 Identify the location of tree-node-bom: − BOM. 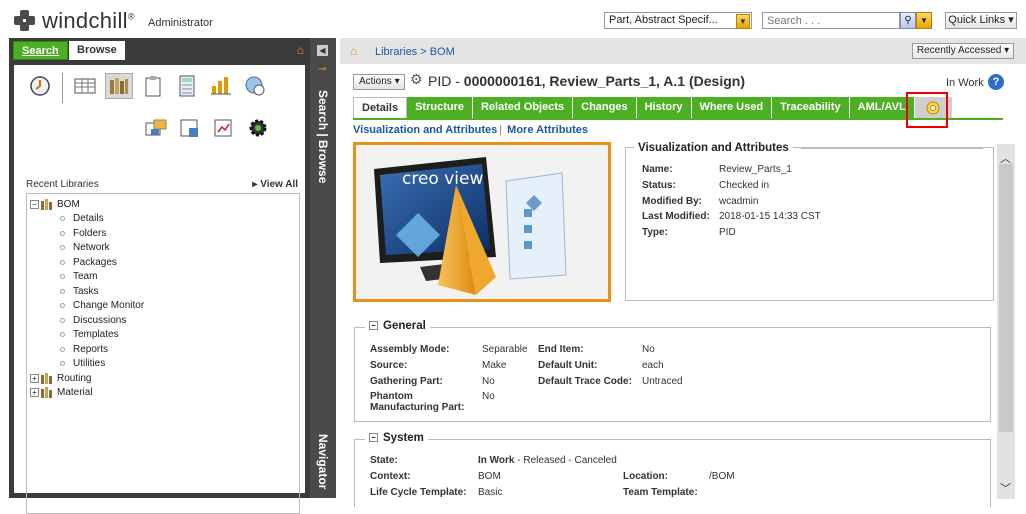
(163, 204).